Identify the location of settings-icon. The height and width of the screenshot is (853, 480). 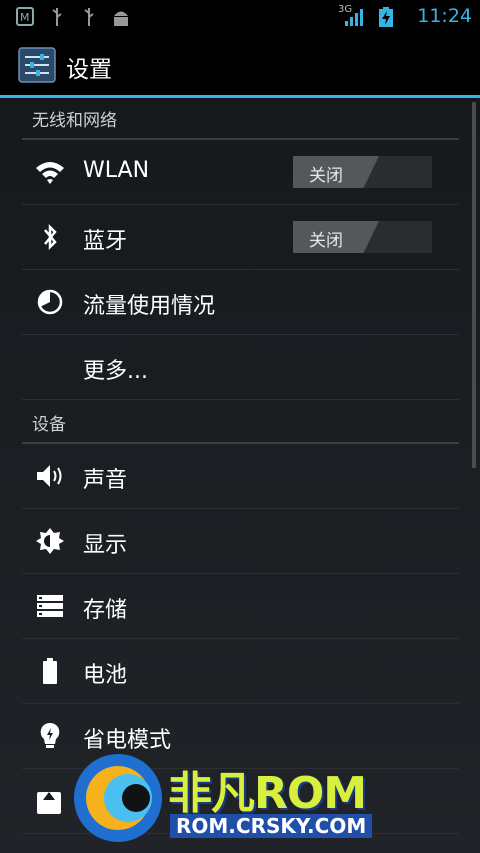
(37, 65).